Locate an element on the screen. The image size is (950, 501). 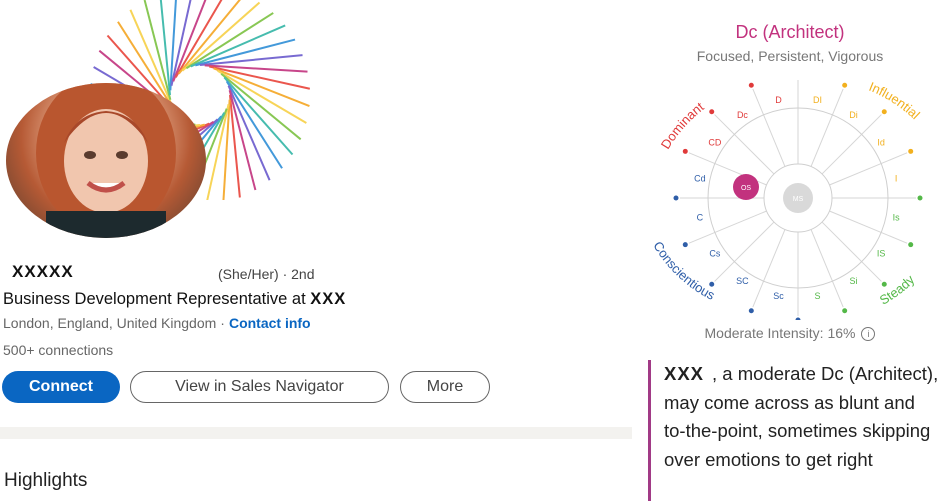
connect-button: Connect is located at coordinates (61, 387).